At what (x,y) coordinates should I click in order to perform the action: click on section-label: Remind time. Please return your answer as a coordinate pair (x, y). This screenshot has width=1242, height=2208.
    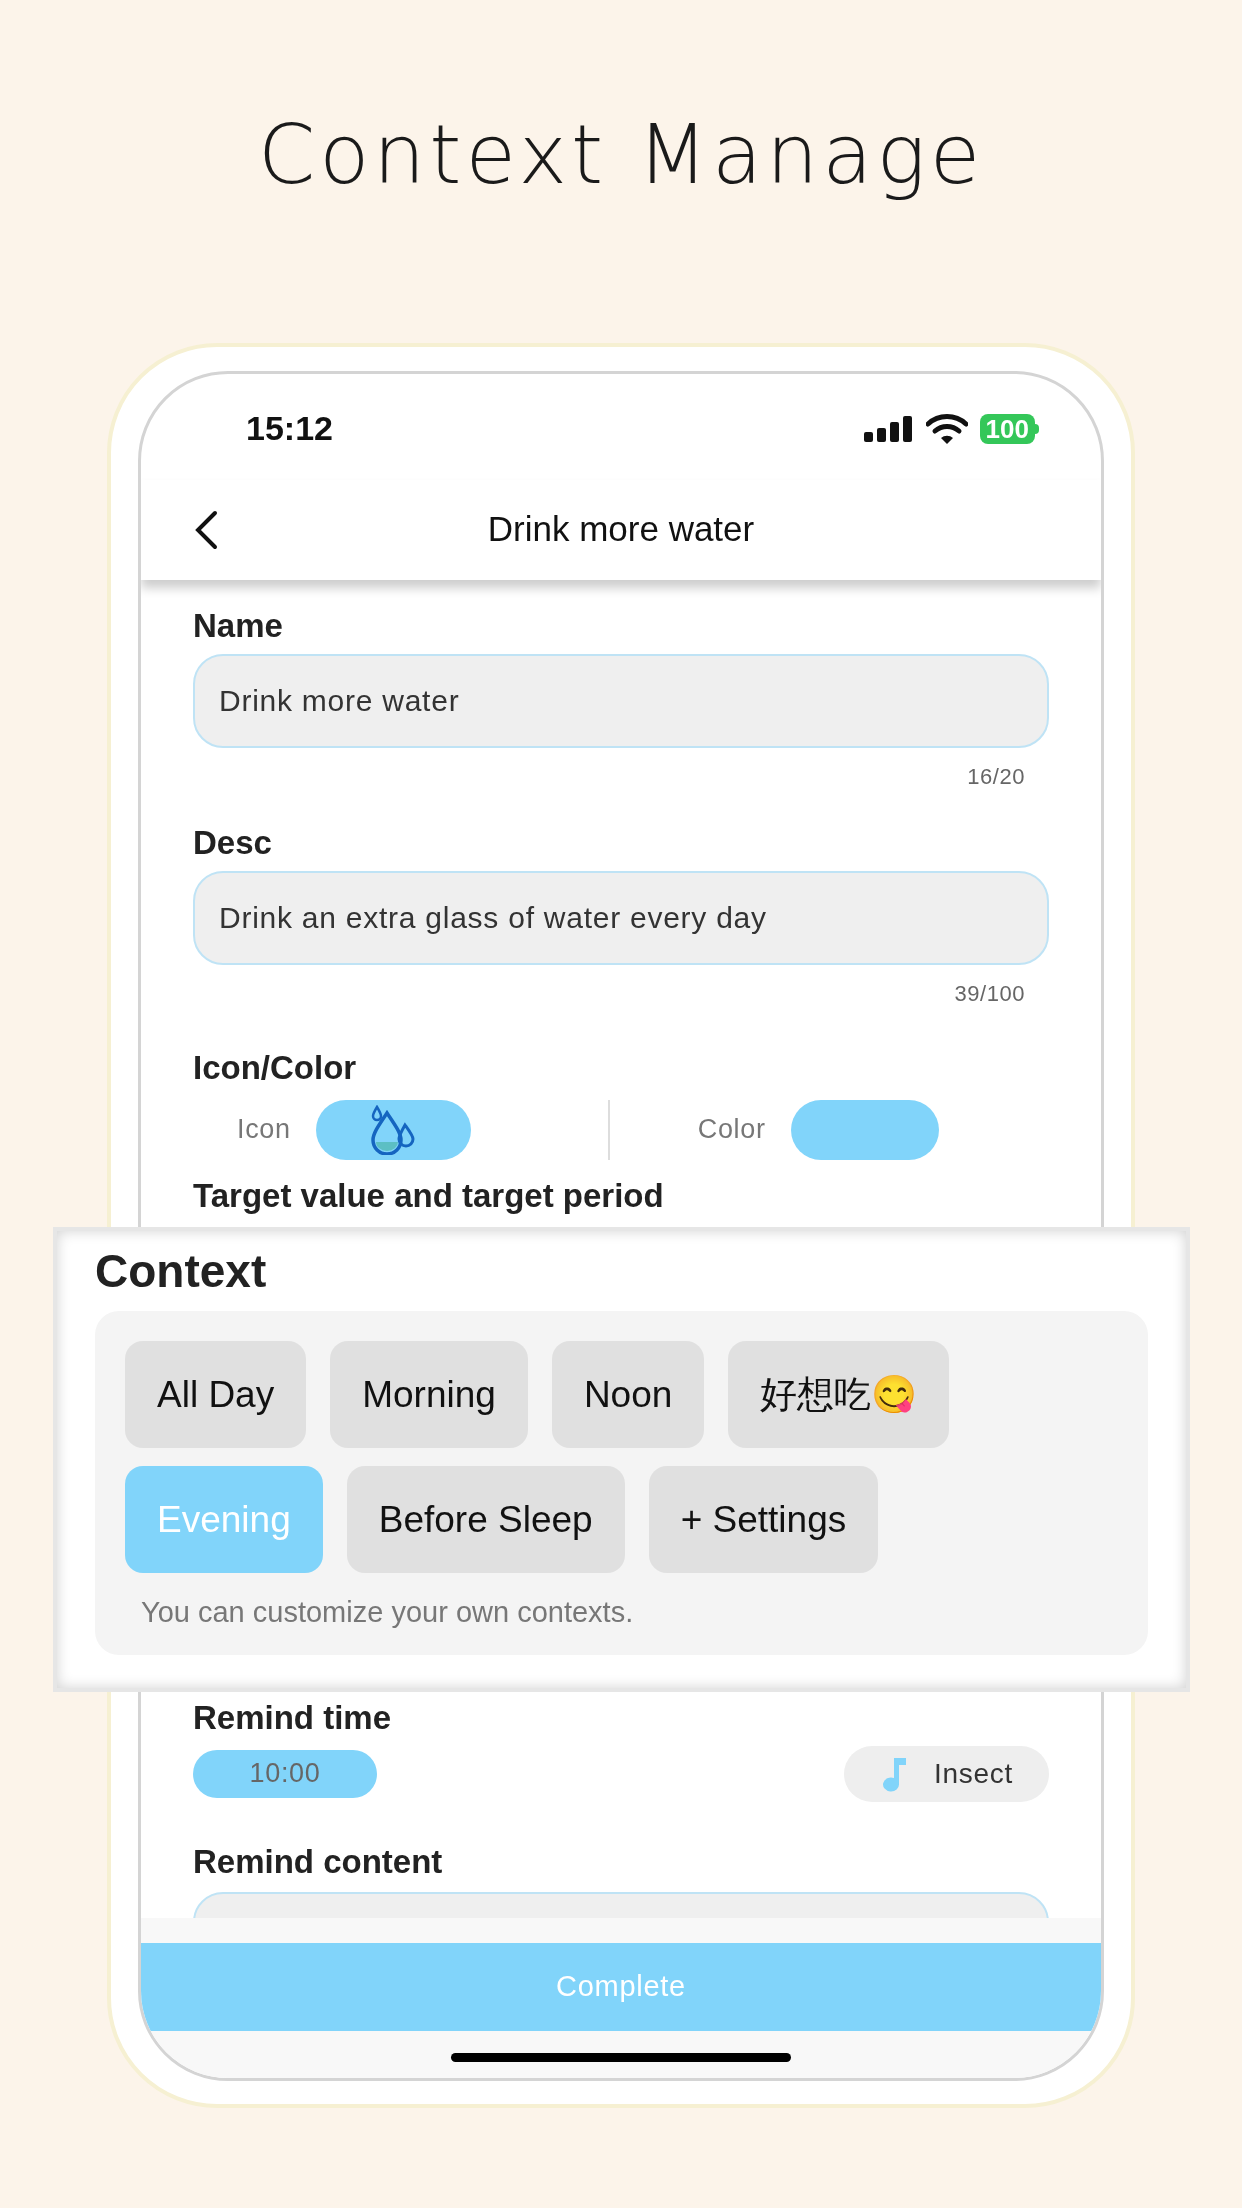
    Looking at the image, I should click on (293, 1717).